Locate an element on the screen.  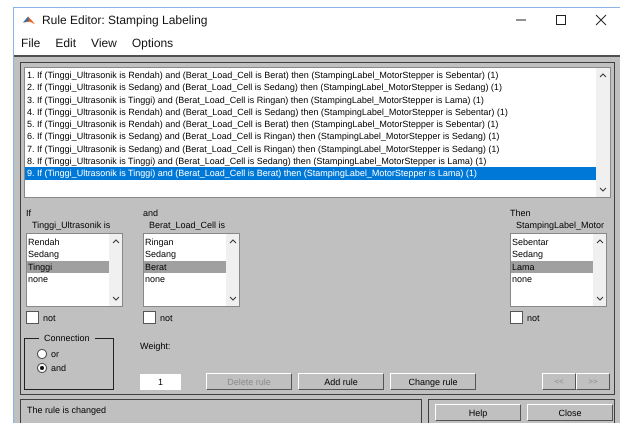
close-icon is located at coordinates (601, 20).